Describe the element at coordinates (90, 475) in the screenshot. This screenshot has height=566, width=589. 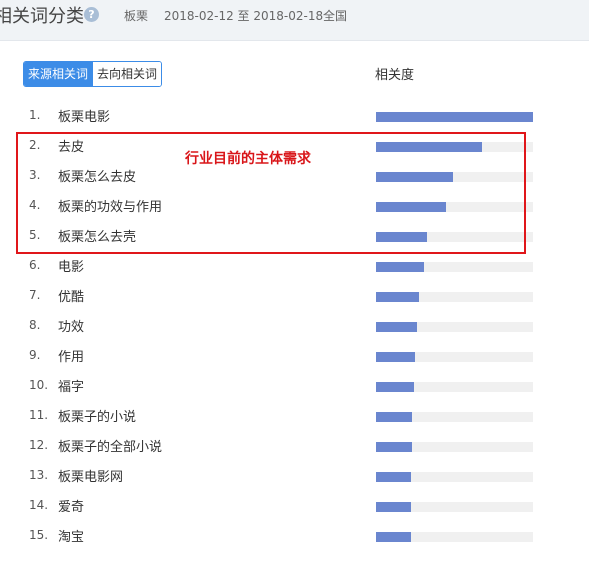
I see `related-word: 板栗电影网` at that location.